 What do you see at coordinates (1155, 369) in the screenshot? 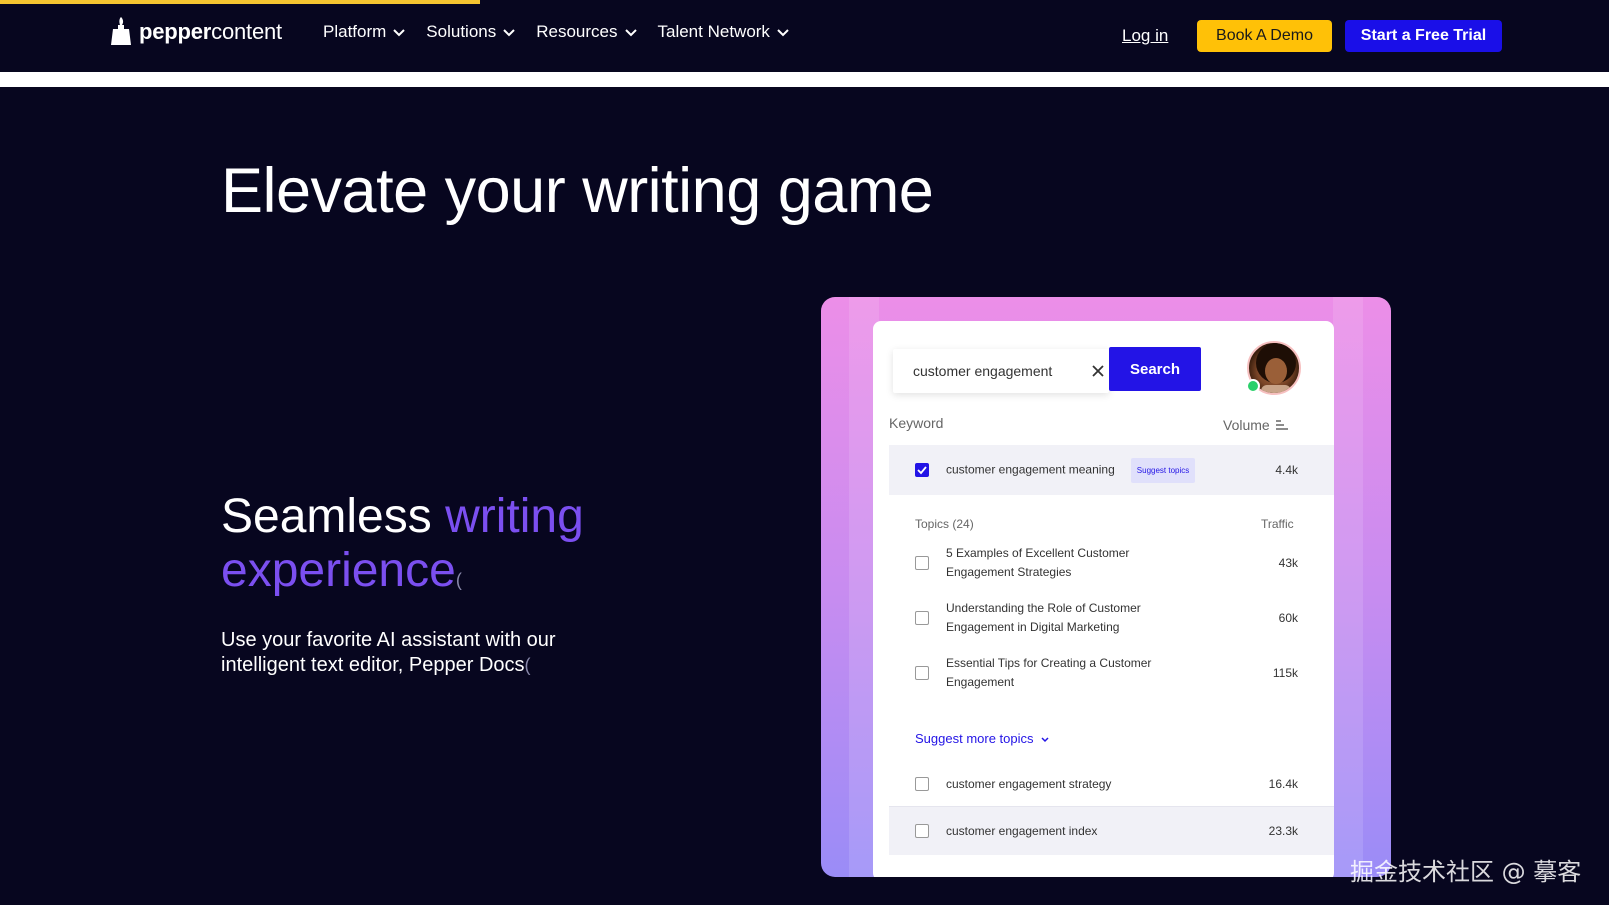
I see `search-button: Search` at bounding box center [1155, 369].